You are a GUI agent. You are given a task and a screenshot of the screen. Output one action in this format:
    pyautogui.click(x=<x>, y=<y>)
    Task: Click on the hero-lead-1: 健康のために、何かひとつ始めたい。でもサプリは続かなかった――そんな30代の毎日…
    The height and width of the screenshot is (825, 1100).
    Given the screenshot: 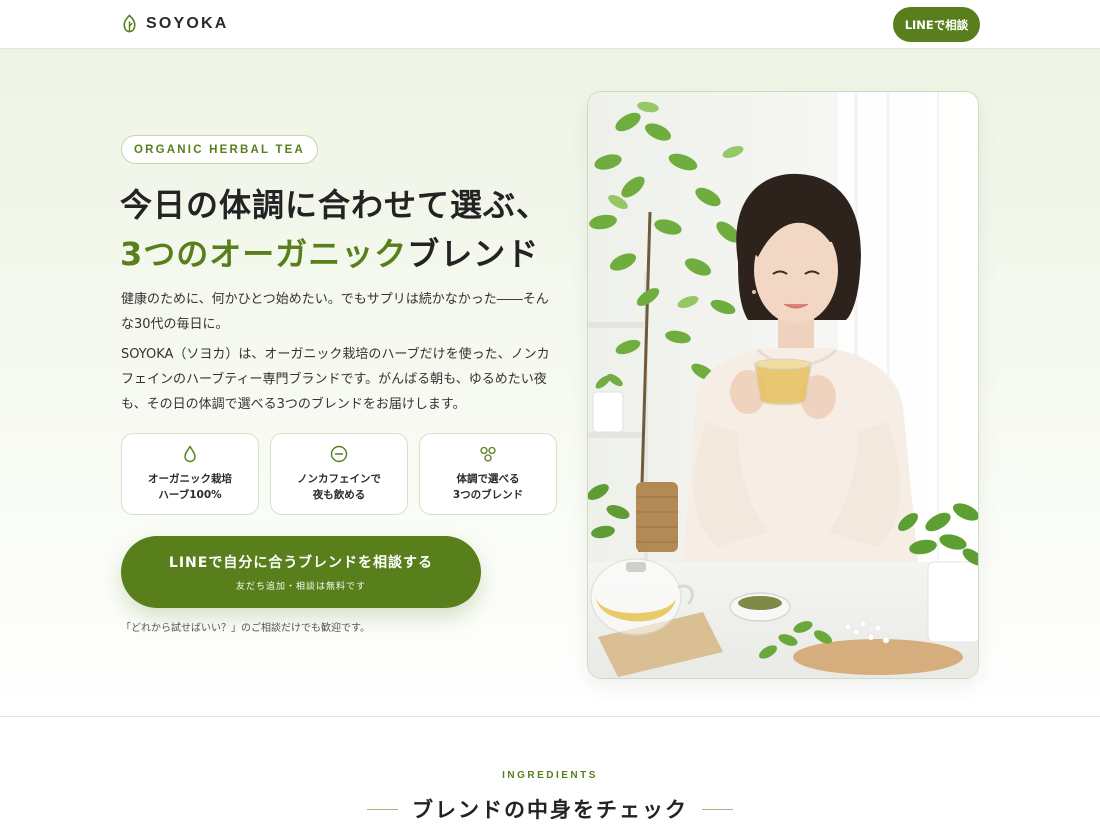 What is the action you would take?
    pyautogui.click(x=335, y=312)
    